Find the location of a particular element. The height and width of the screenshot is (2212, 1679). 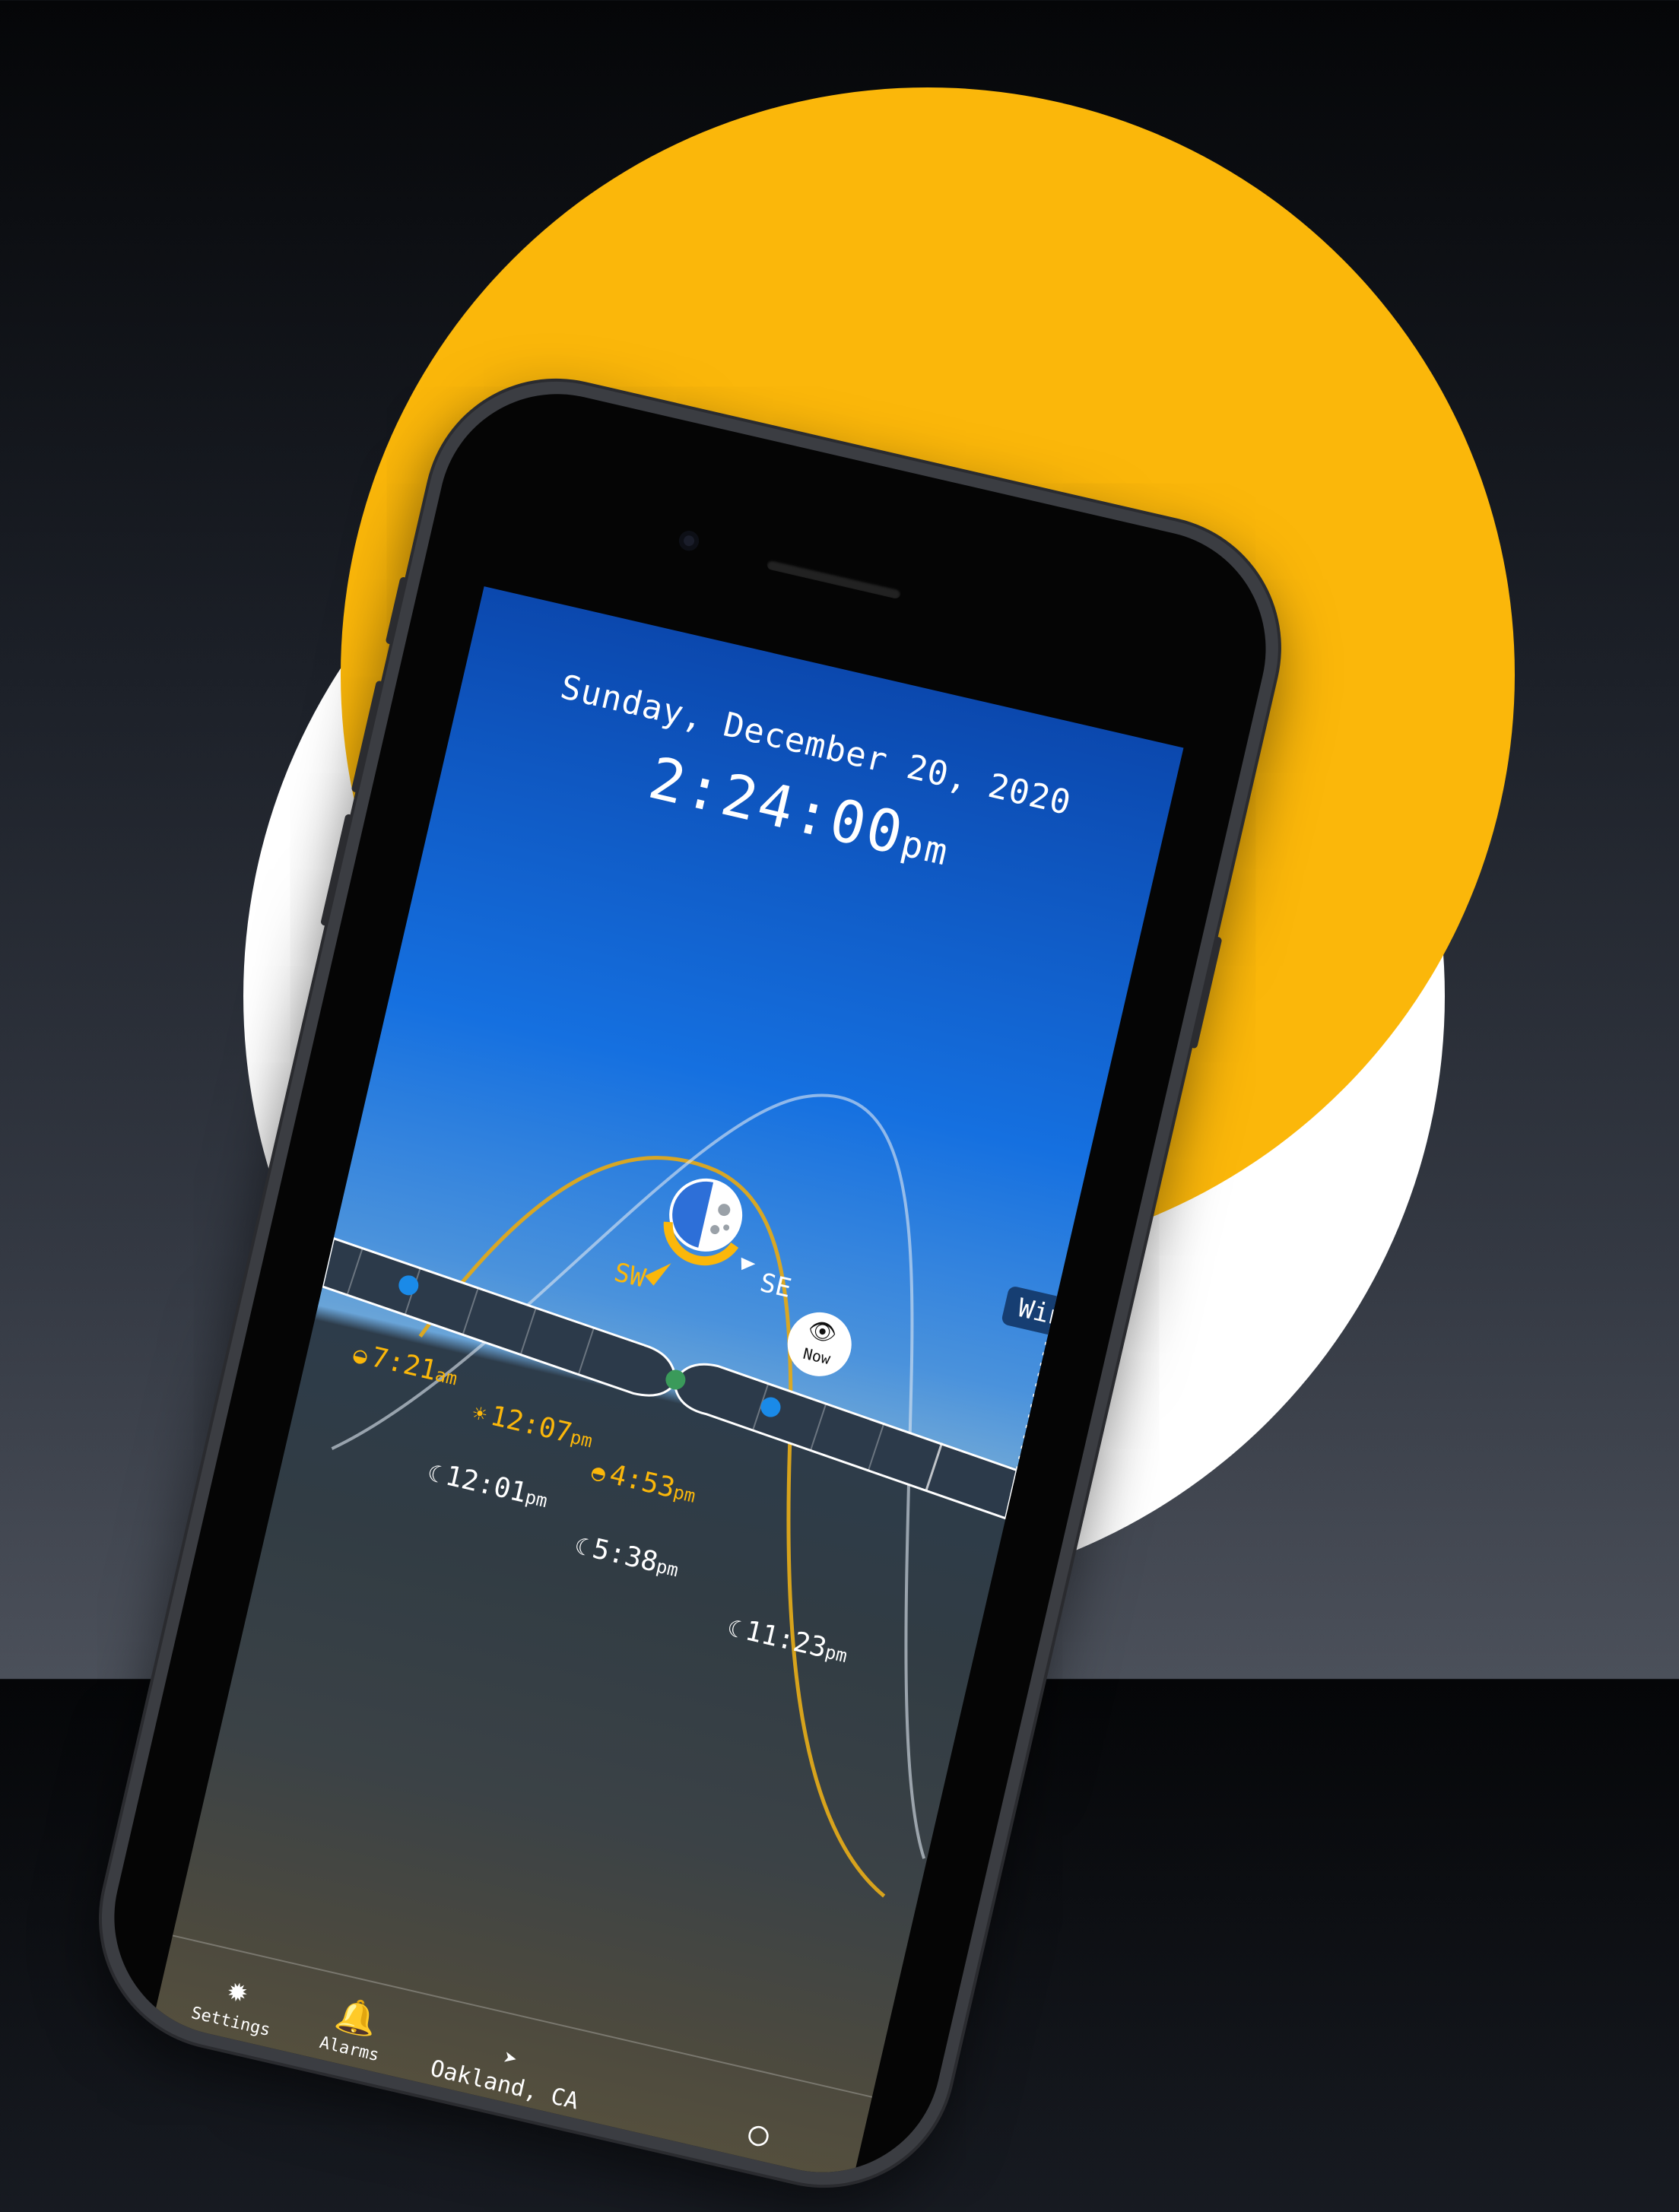

sw-arrow-icon is located at coordinates (658, 1274).